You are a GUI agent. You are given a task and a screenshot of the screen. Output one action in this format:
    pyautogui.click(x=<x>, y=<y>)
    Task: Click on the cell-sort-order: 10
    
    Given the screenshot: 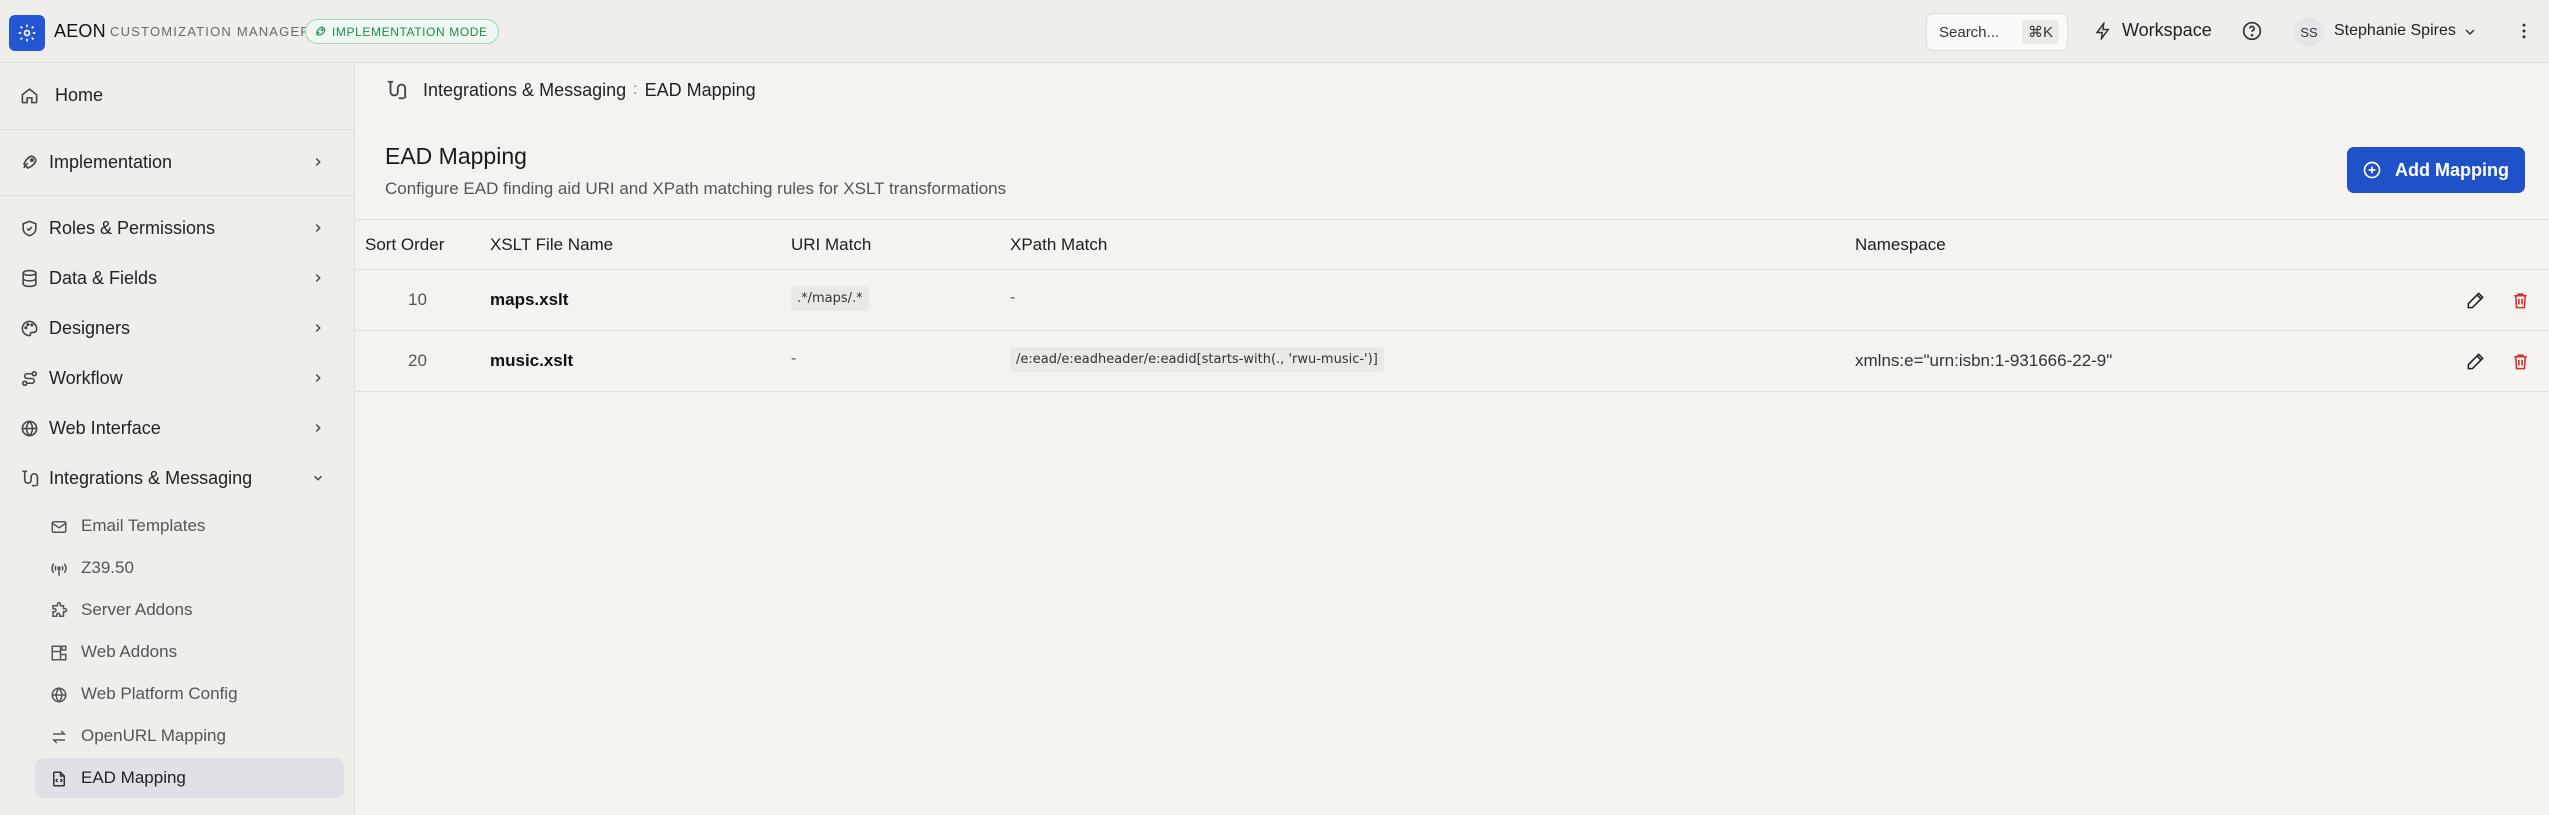 What is the action you would take?
    pyautogui.click(x=417, y=299)
    